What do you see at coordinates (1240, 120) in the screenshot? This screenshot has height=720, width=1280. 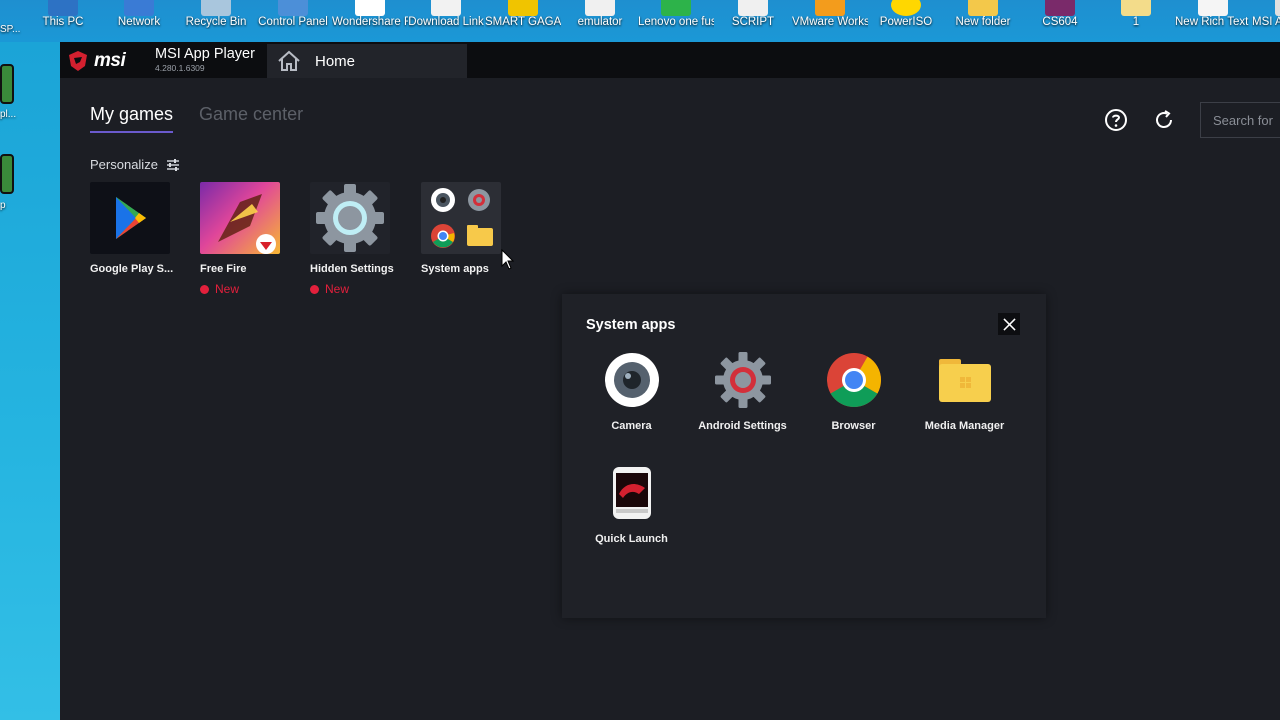 I see `search-input: Search for` at bounding box center [1240, 120].